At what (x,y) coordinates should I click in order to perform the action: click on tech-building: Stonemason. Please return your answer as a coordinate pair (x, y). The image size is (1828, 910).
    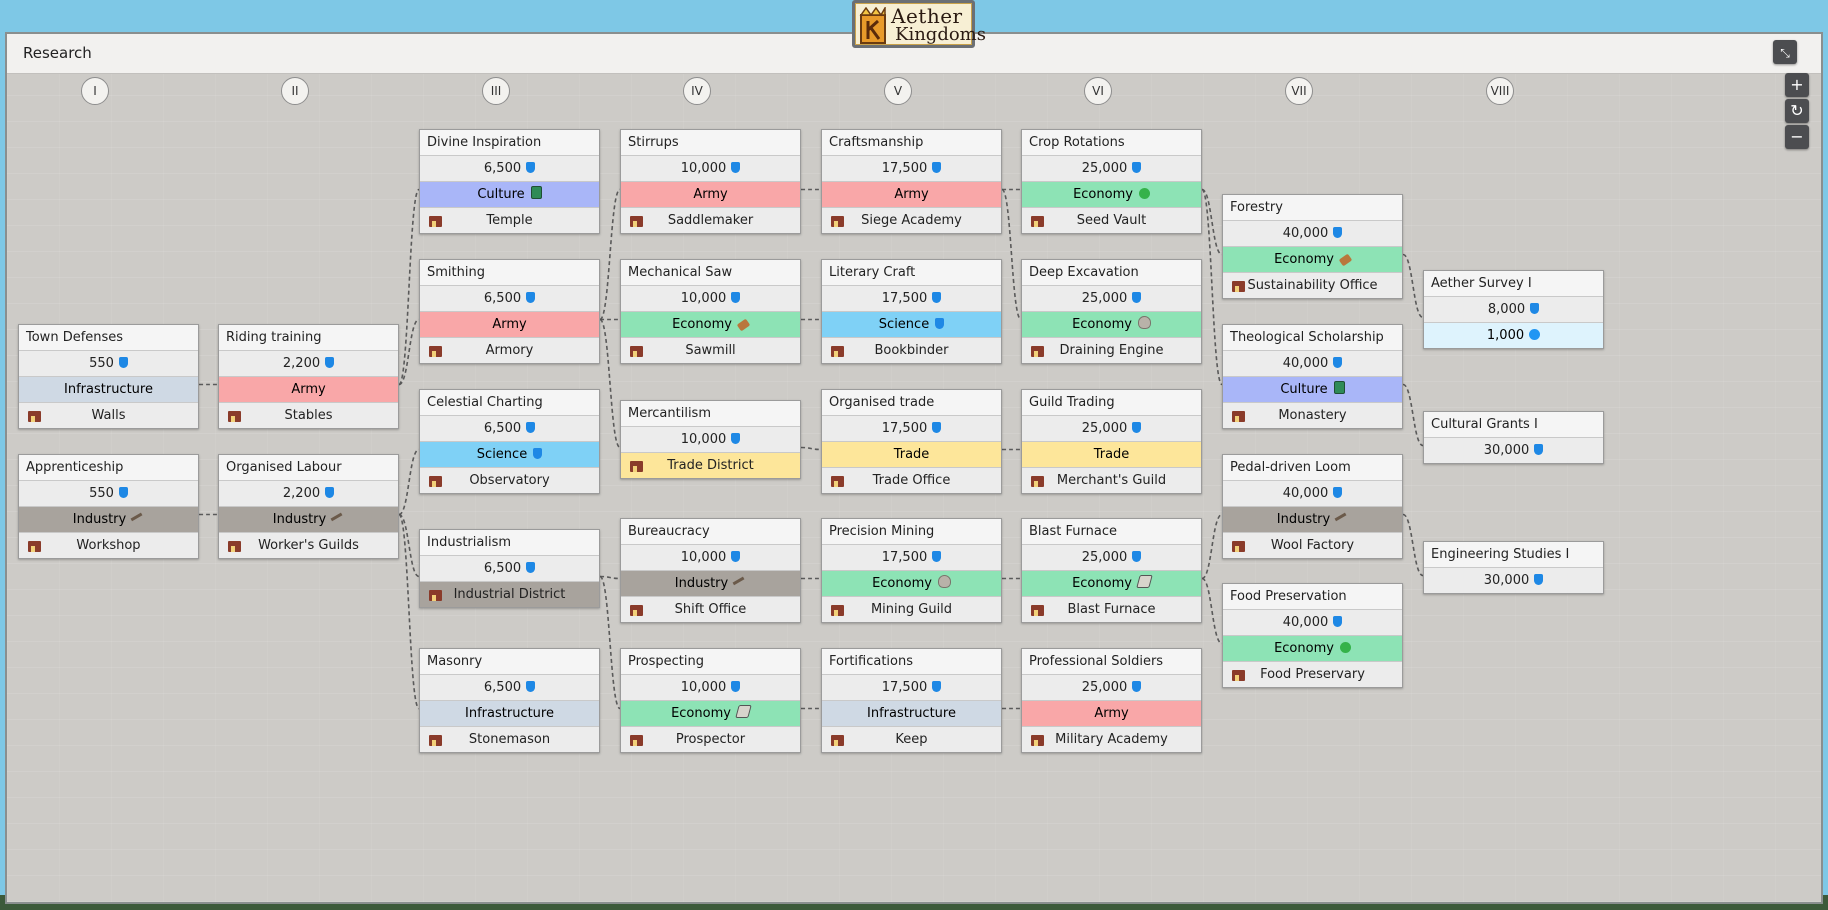
    Looking at the image, I should click on (509, 739).